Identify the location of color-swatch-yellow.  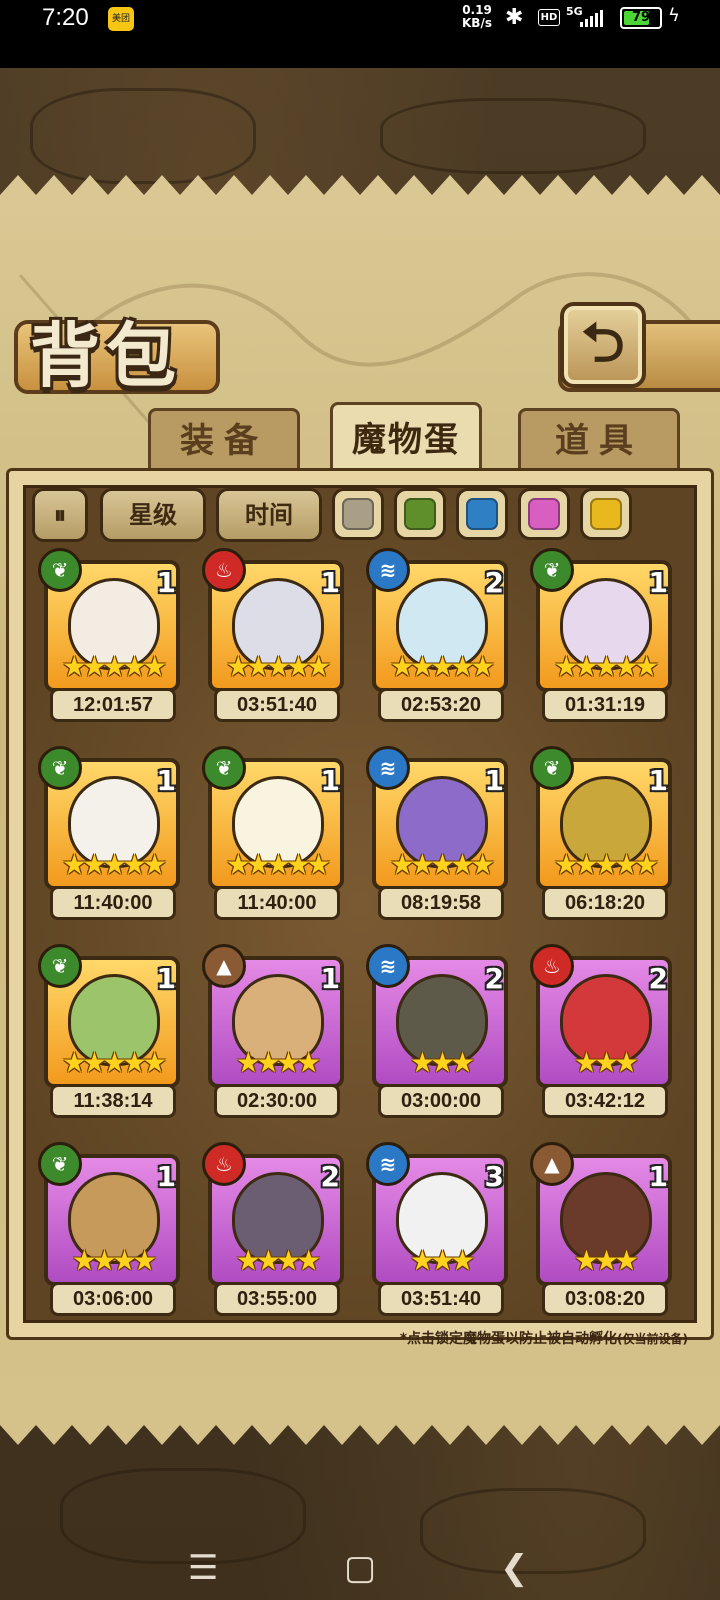
(606, 514).